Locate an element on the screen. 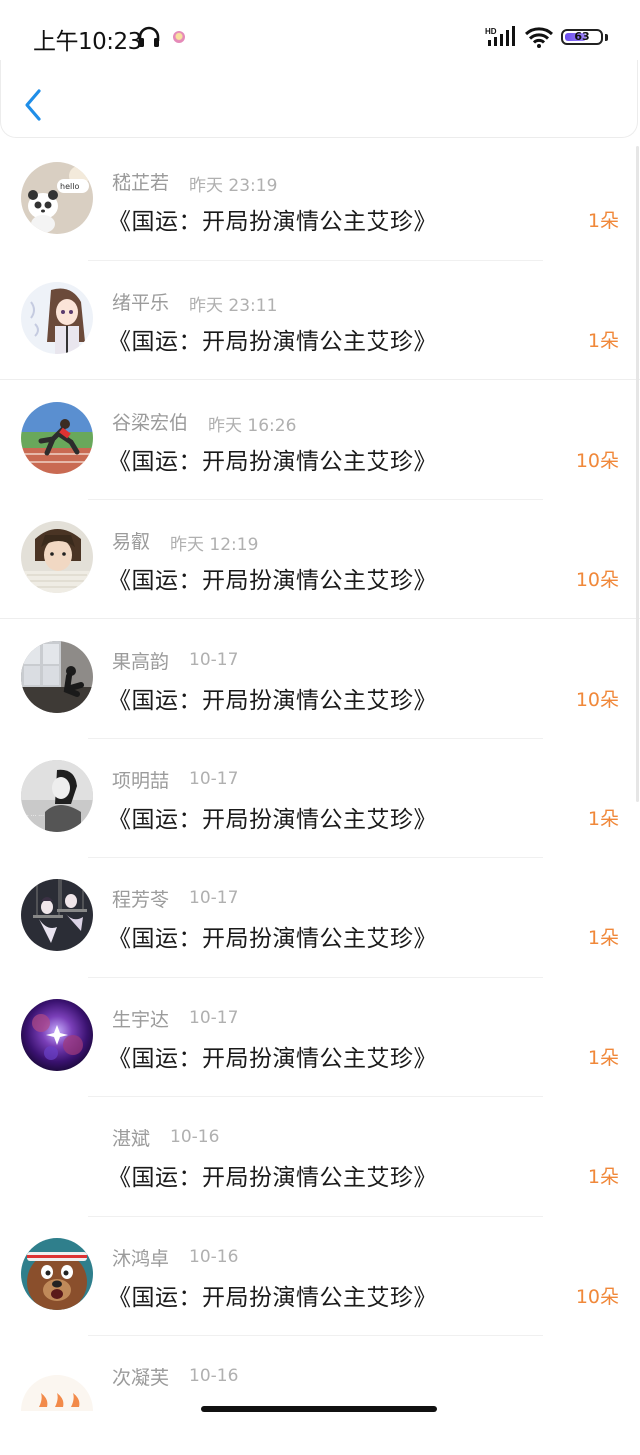 This screenshot has height=1455, width=640. scrollbar is located at coordinates (637, 474).